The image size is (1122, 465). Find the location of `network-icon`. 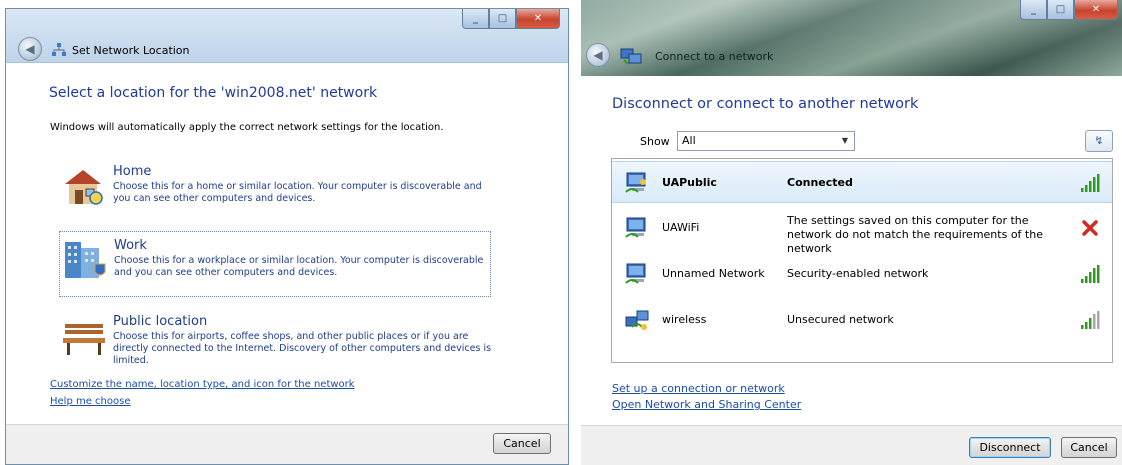

network-icon is located at coordinates (59, 49).